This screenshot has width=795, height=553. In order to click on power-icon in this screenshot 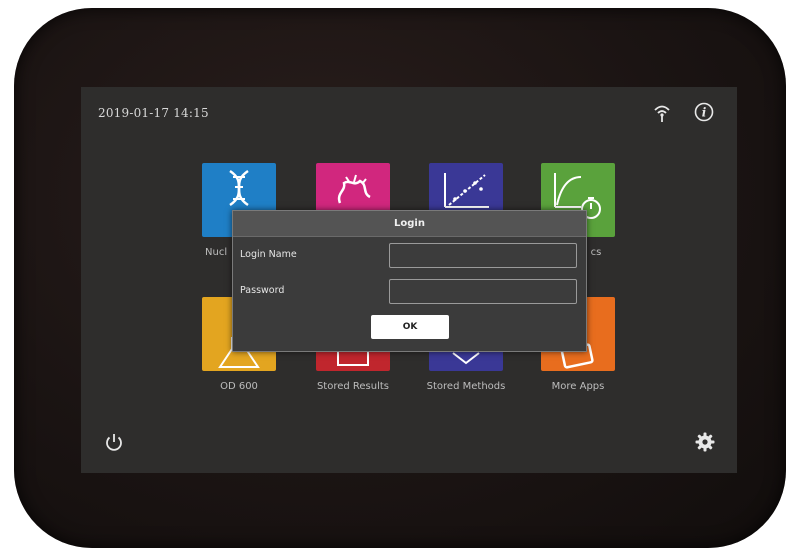, I will do `click(114, 442)`.